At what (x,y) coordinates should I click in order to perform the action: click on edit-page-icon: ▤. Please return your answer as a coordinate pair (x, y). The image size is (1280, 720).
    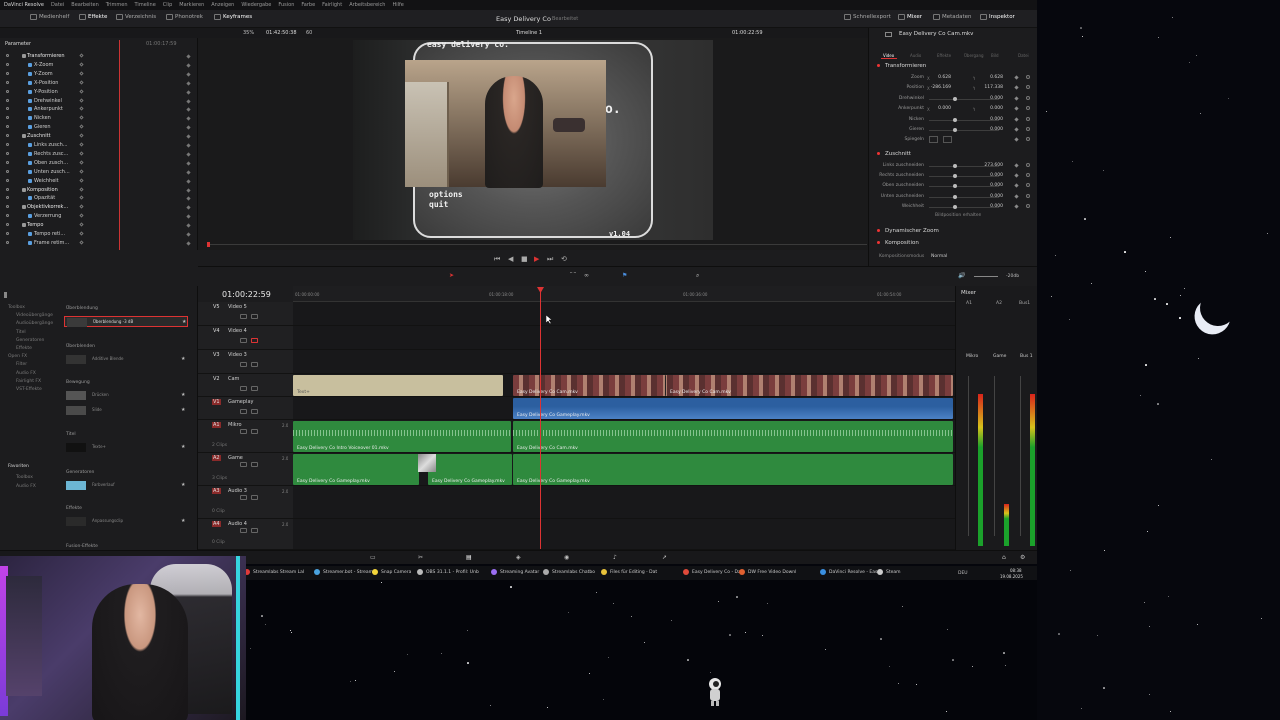
    Looking at the image, I should click on (469, 558).